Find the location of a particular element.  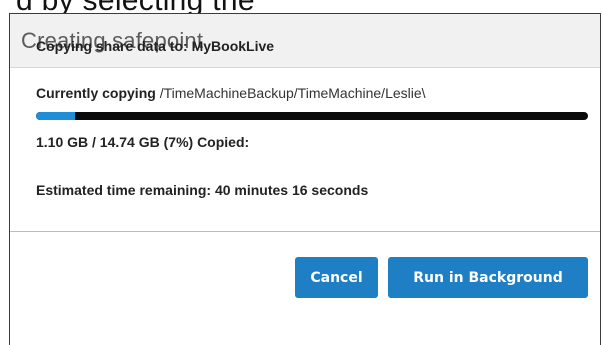

copy-destination-value: MyBookLive is located at coordinates (233, 46).